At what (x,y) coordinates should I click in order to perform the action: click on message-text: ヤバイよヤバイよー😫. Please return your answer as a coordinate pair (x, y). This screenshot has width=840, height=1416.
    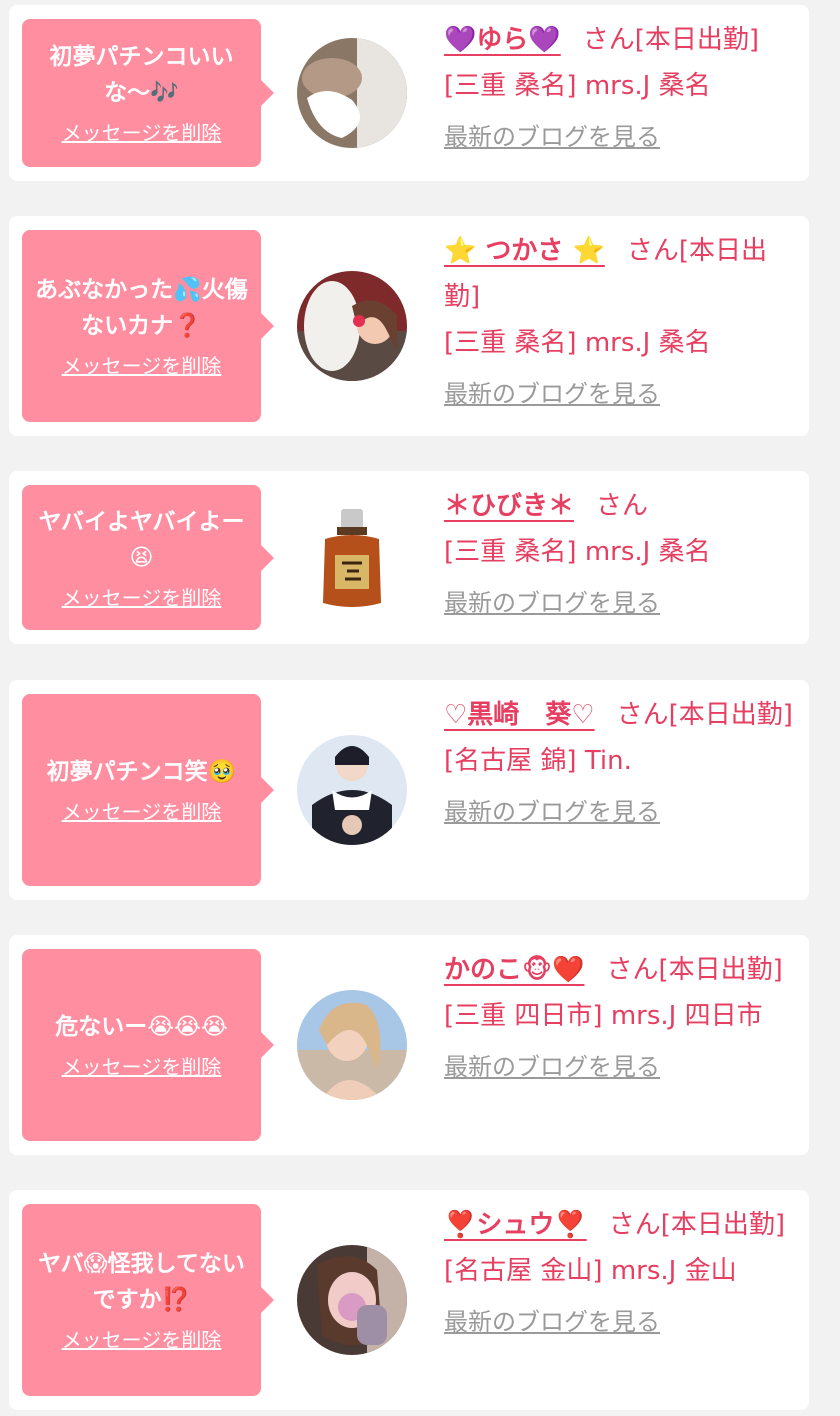
    Looking at the image, I should click on (141, 539).